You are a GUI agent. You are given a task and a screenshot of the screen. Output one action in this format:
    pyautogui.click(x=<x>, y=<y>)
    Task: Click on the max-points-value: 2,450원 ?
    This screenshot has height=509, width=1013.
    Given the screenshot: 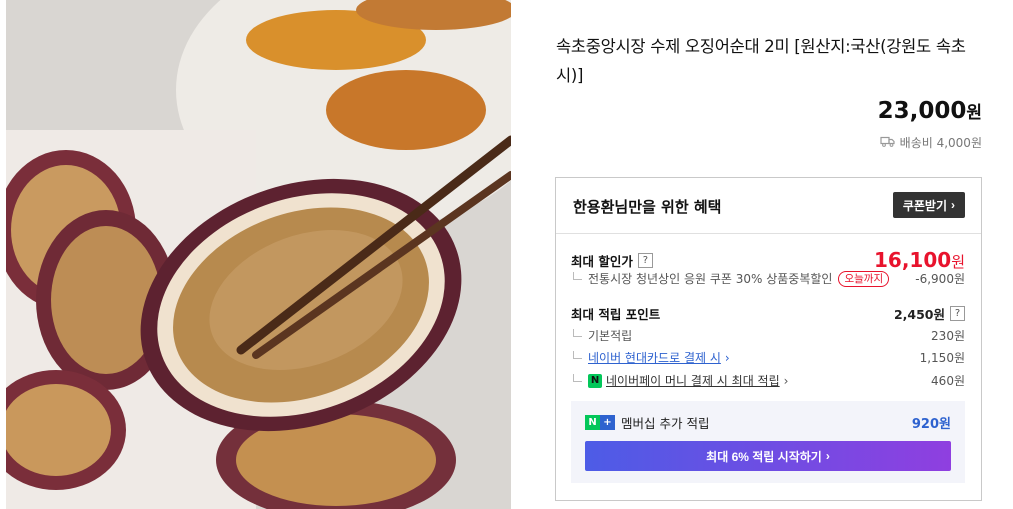 What is the action you would take?
    pyautogui.click(x=929, y=313)
    